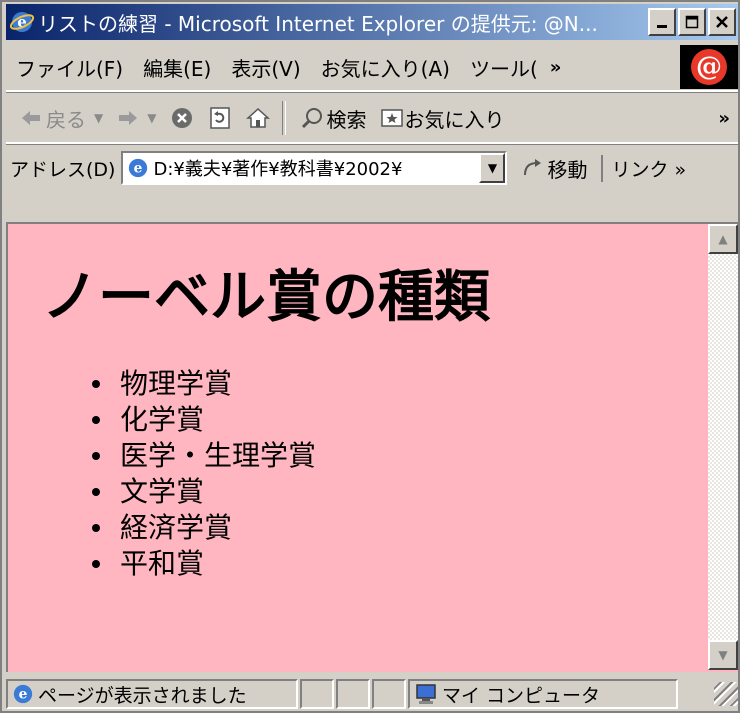  I want to click on menu-overflow-button: », so click(556, 67).